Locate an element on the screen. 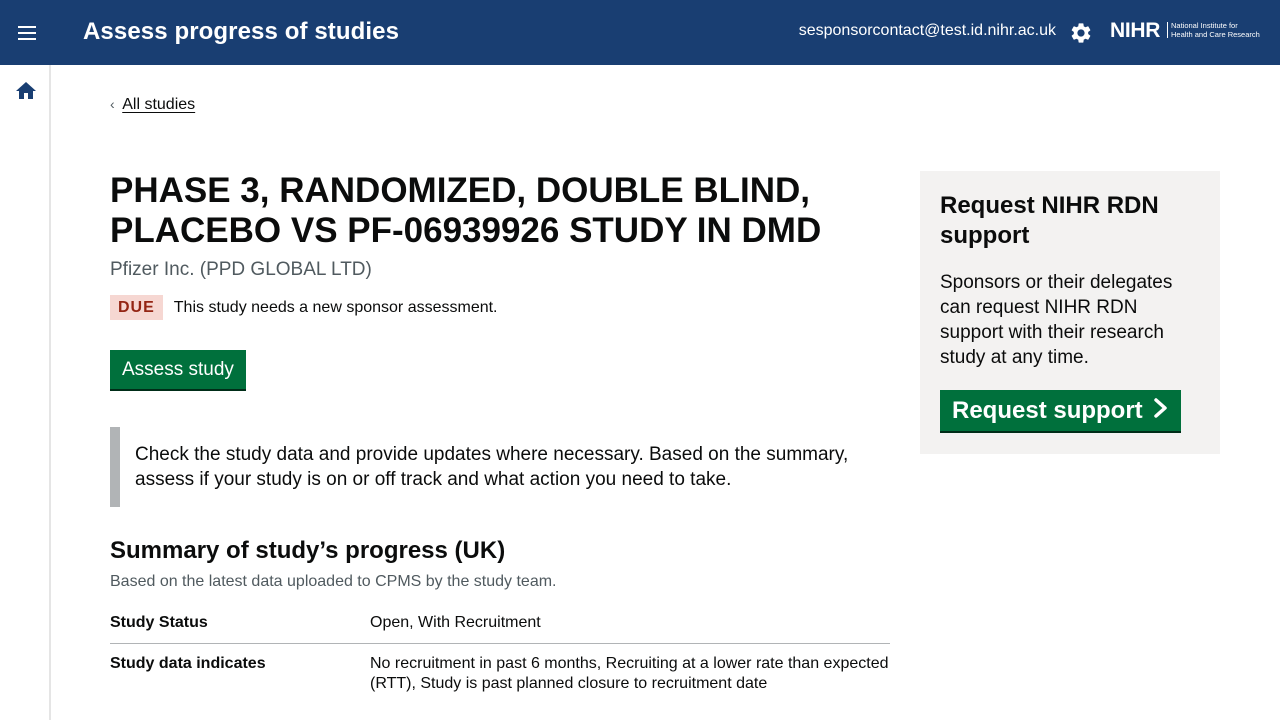 This screenshot has width=1280, height=720. sponsor-name: Pfizer Inc. (PPD GLOBAL LTD) is located at coordinates (241, 269).